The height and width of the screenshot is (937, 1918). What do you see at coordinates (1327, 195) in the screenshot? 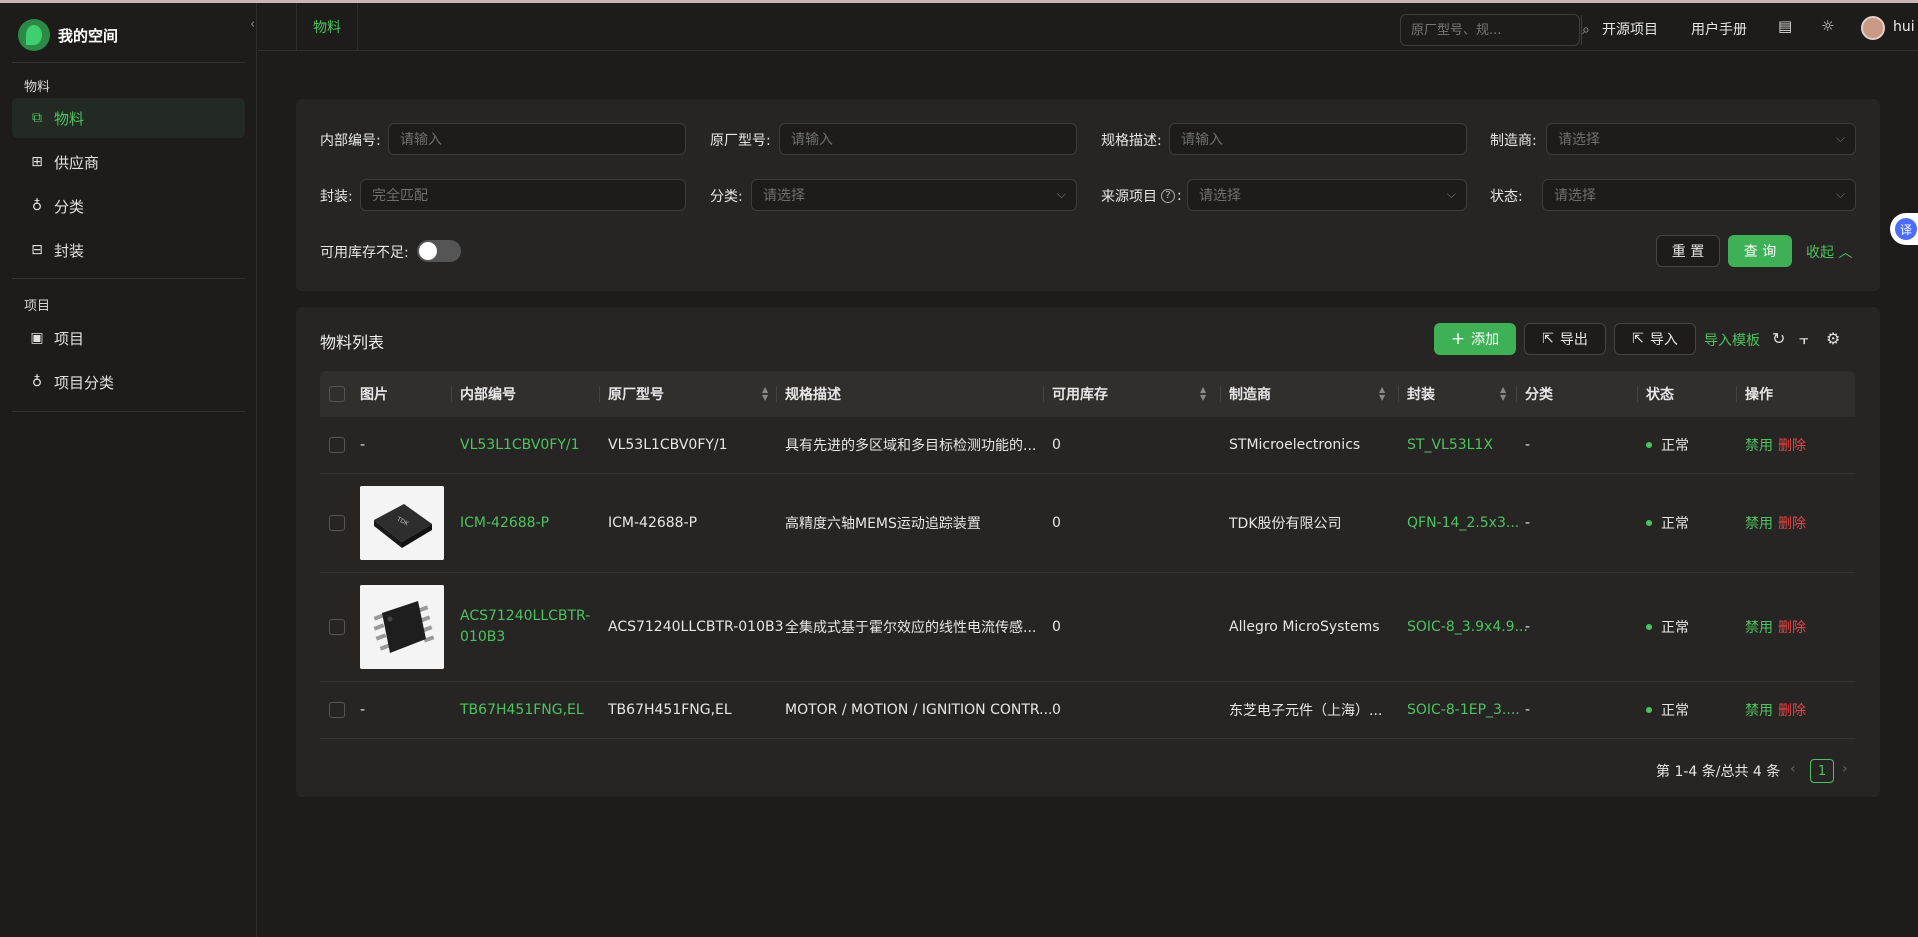
I see `source-project-select: 请选择 ⌵` at bounding box center [1327, 195].